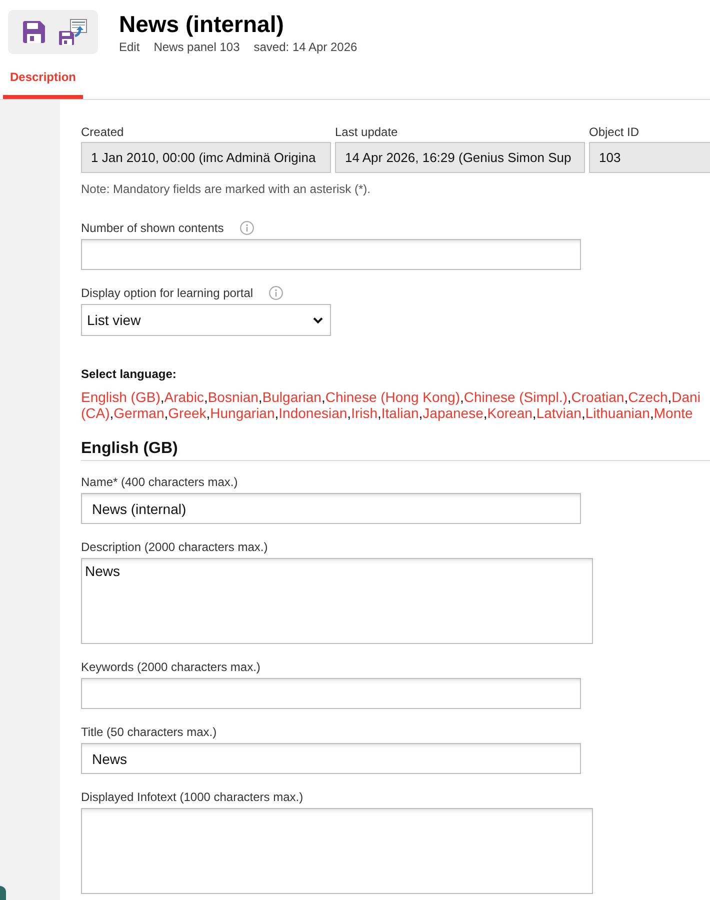 This screenshot has height=900, width=710. Describe the element at coordinates (120, 397) in the screenshot. I see `language-link: English (GB)` at that location.